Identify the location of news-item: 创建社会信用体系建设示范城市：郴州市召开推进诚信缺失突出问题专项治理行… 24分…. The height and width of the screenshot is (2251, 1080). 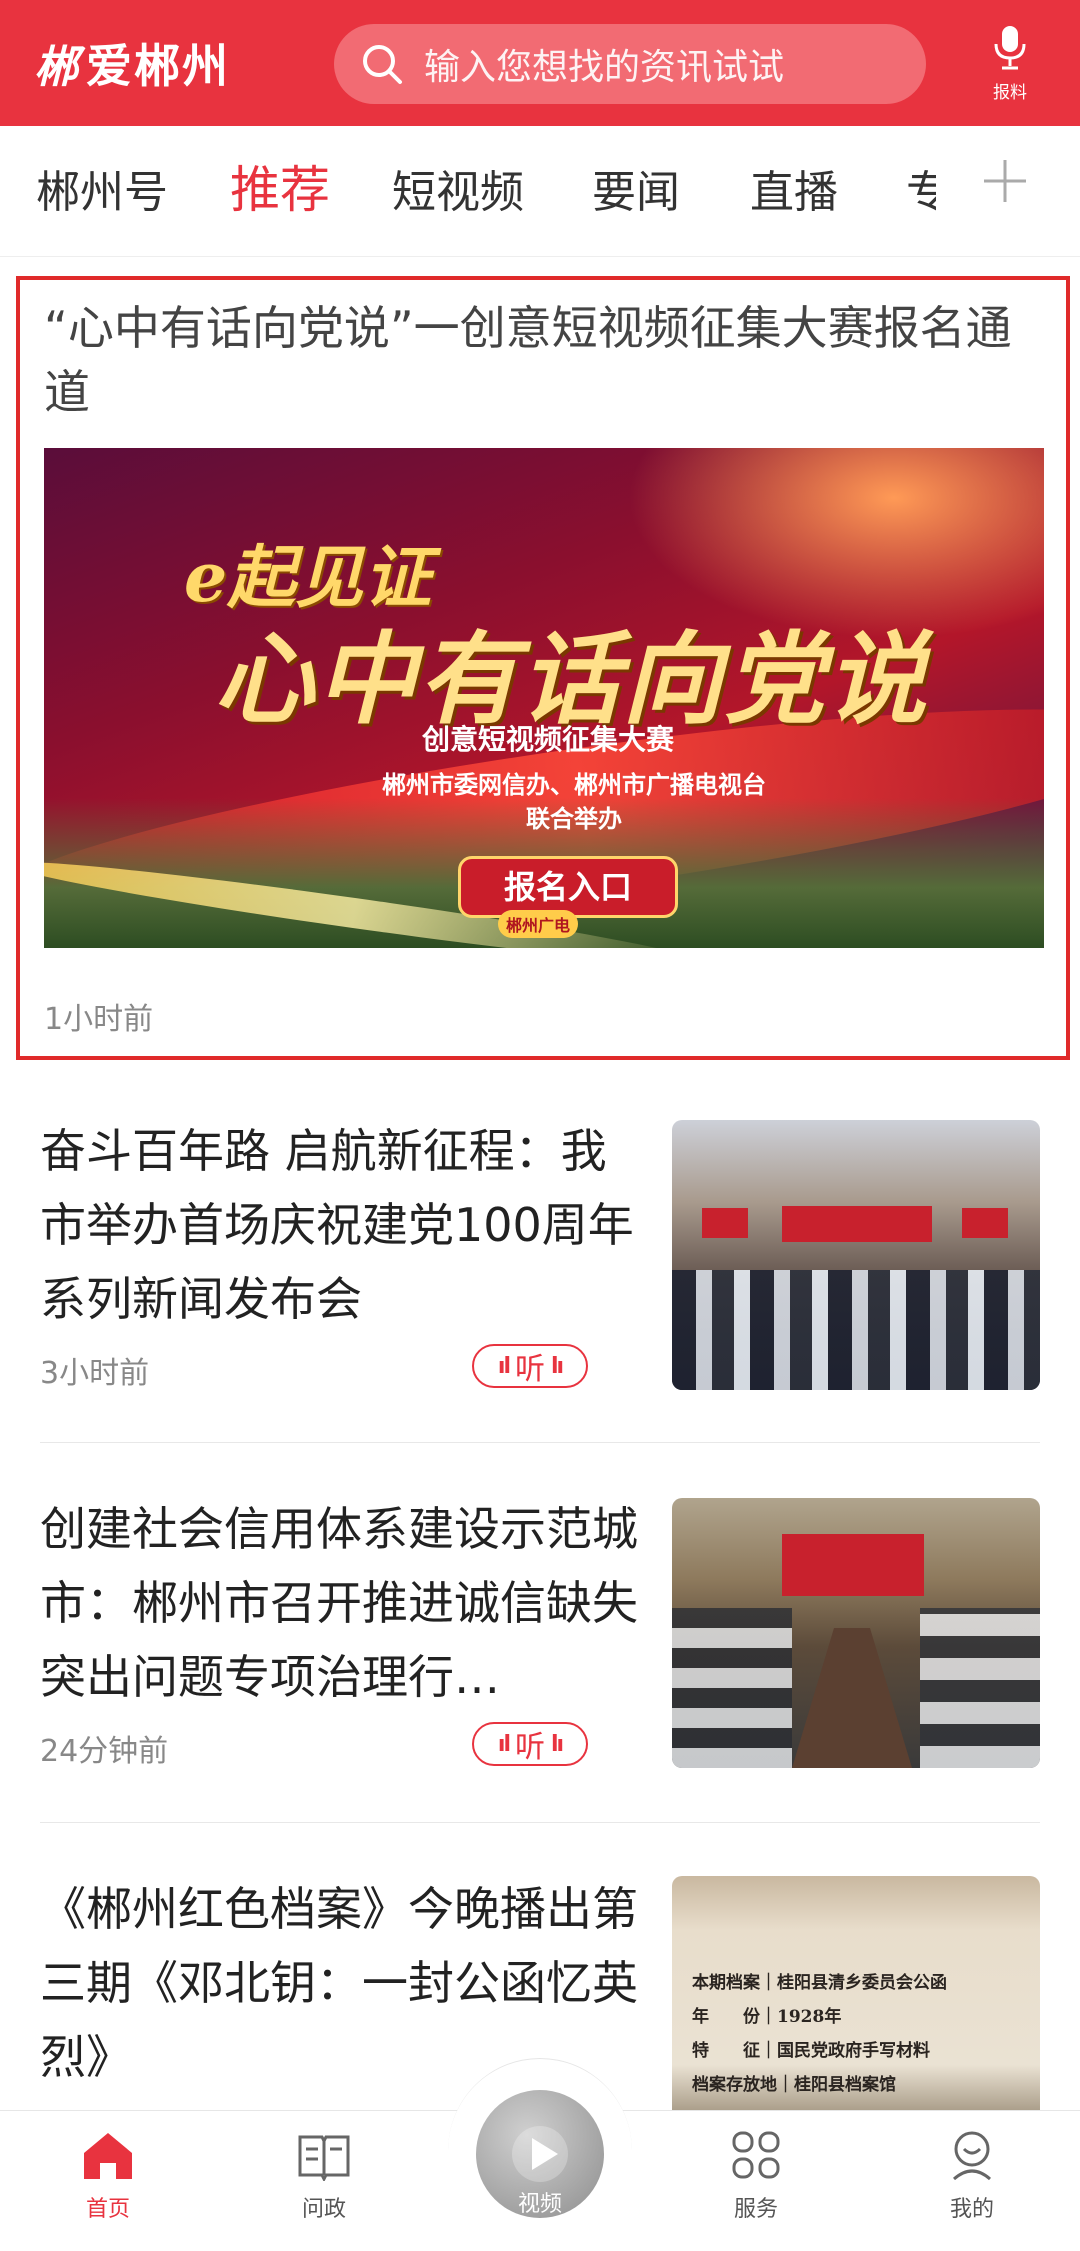
(540, 1634).